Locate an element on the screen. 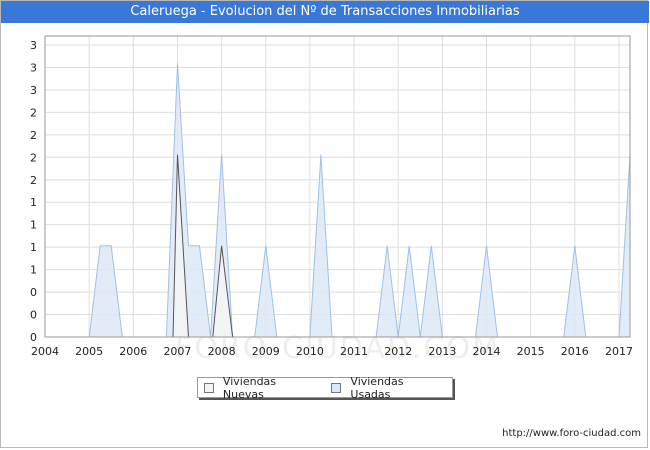 The height and width of the screenshot is (450, 650). source-link: http://www.foro-ciudad.com is located at coordinates (571, 433).